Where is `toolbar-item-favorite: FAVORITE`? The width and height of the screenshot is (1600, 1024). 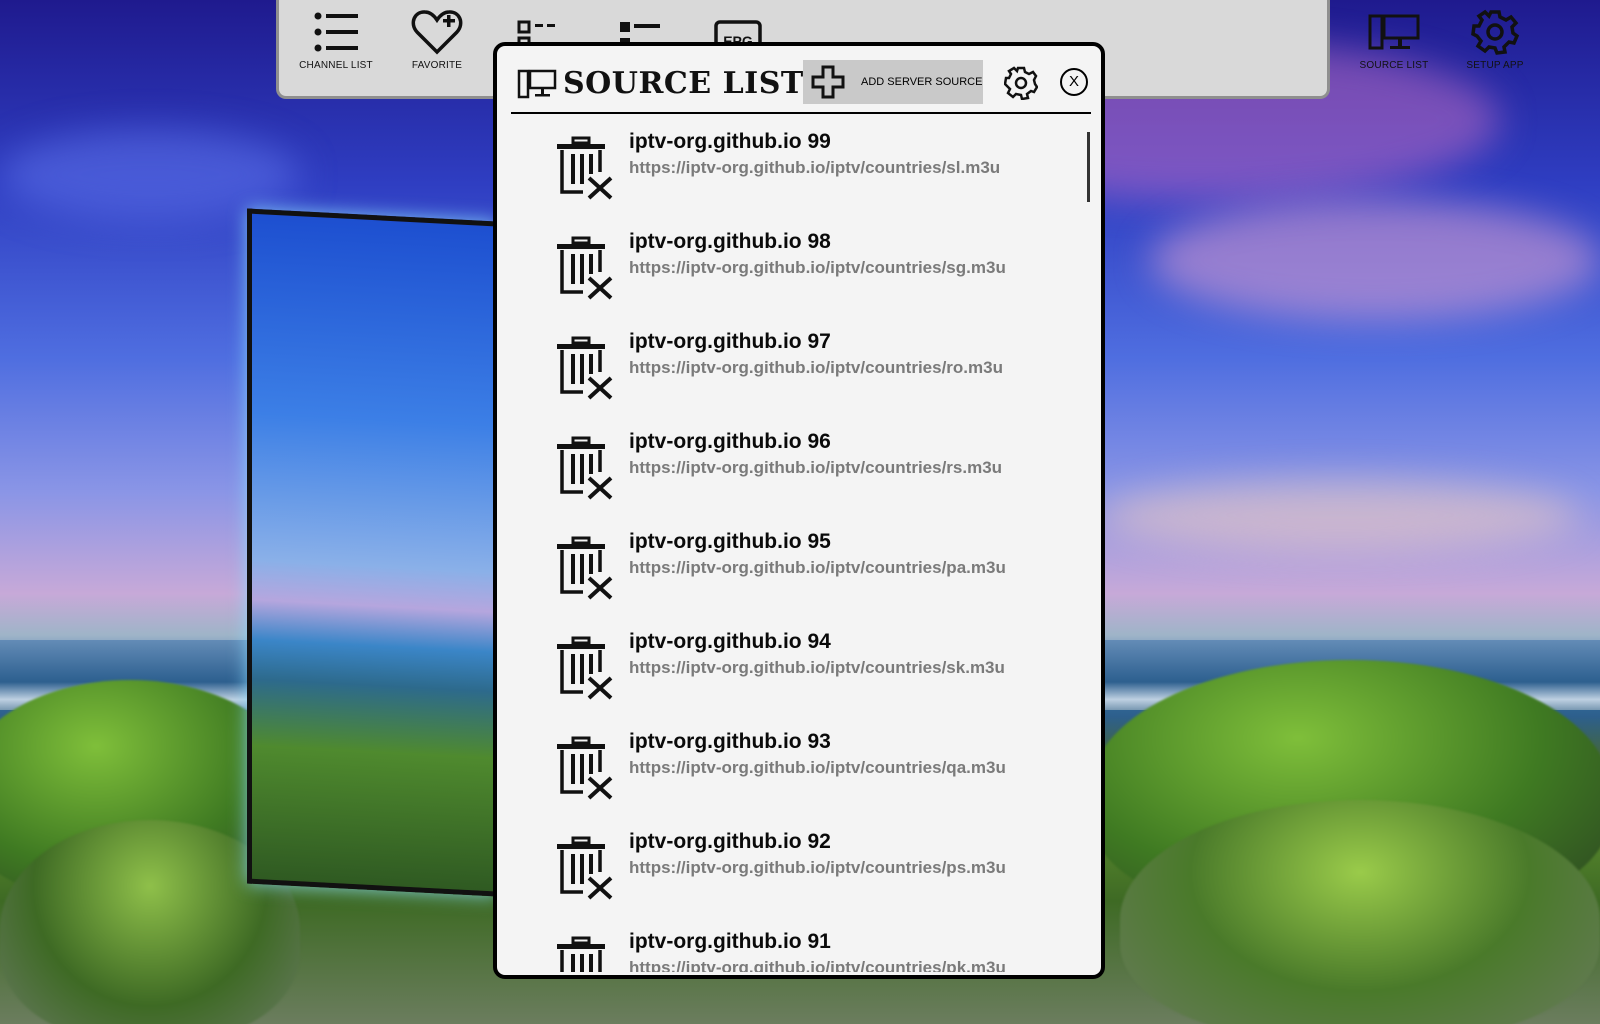 toolbar-item-favorite: FAVORITE is located at coordinates (437, 39).